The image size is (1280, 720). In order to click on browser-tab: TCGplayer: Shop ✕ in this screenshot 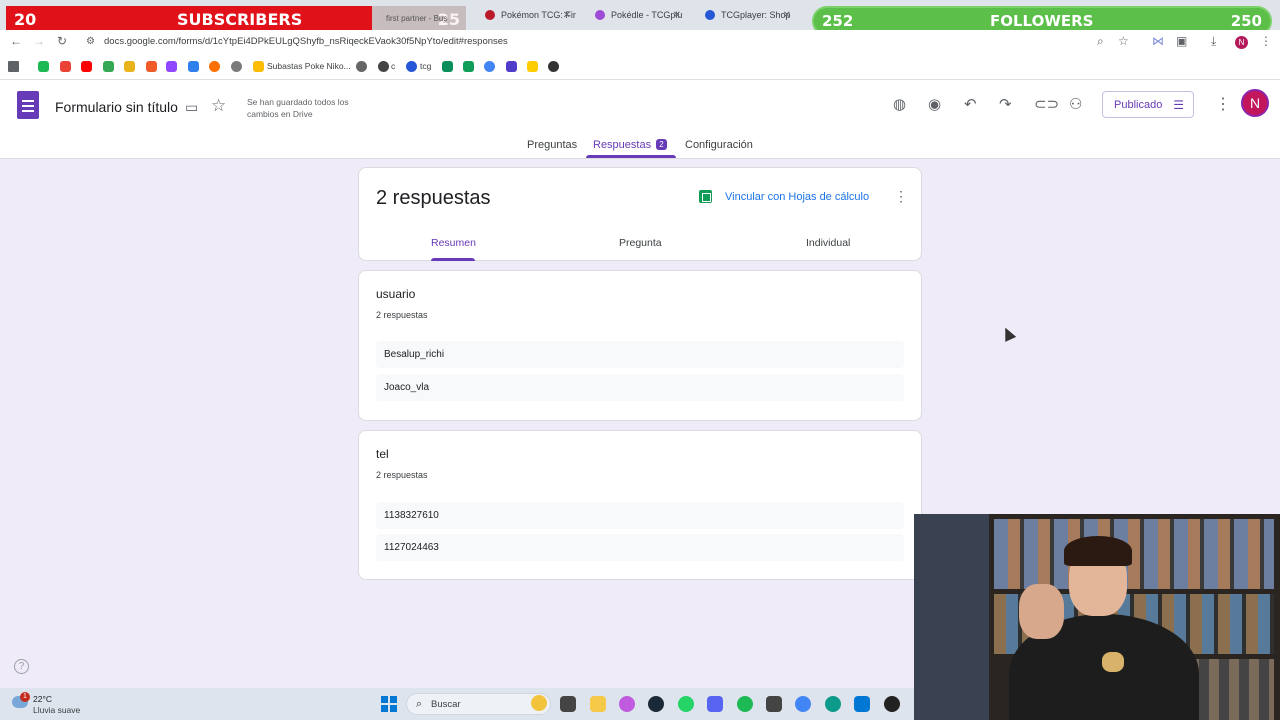, I will do `click(747, 15)`.